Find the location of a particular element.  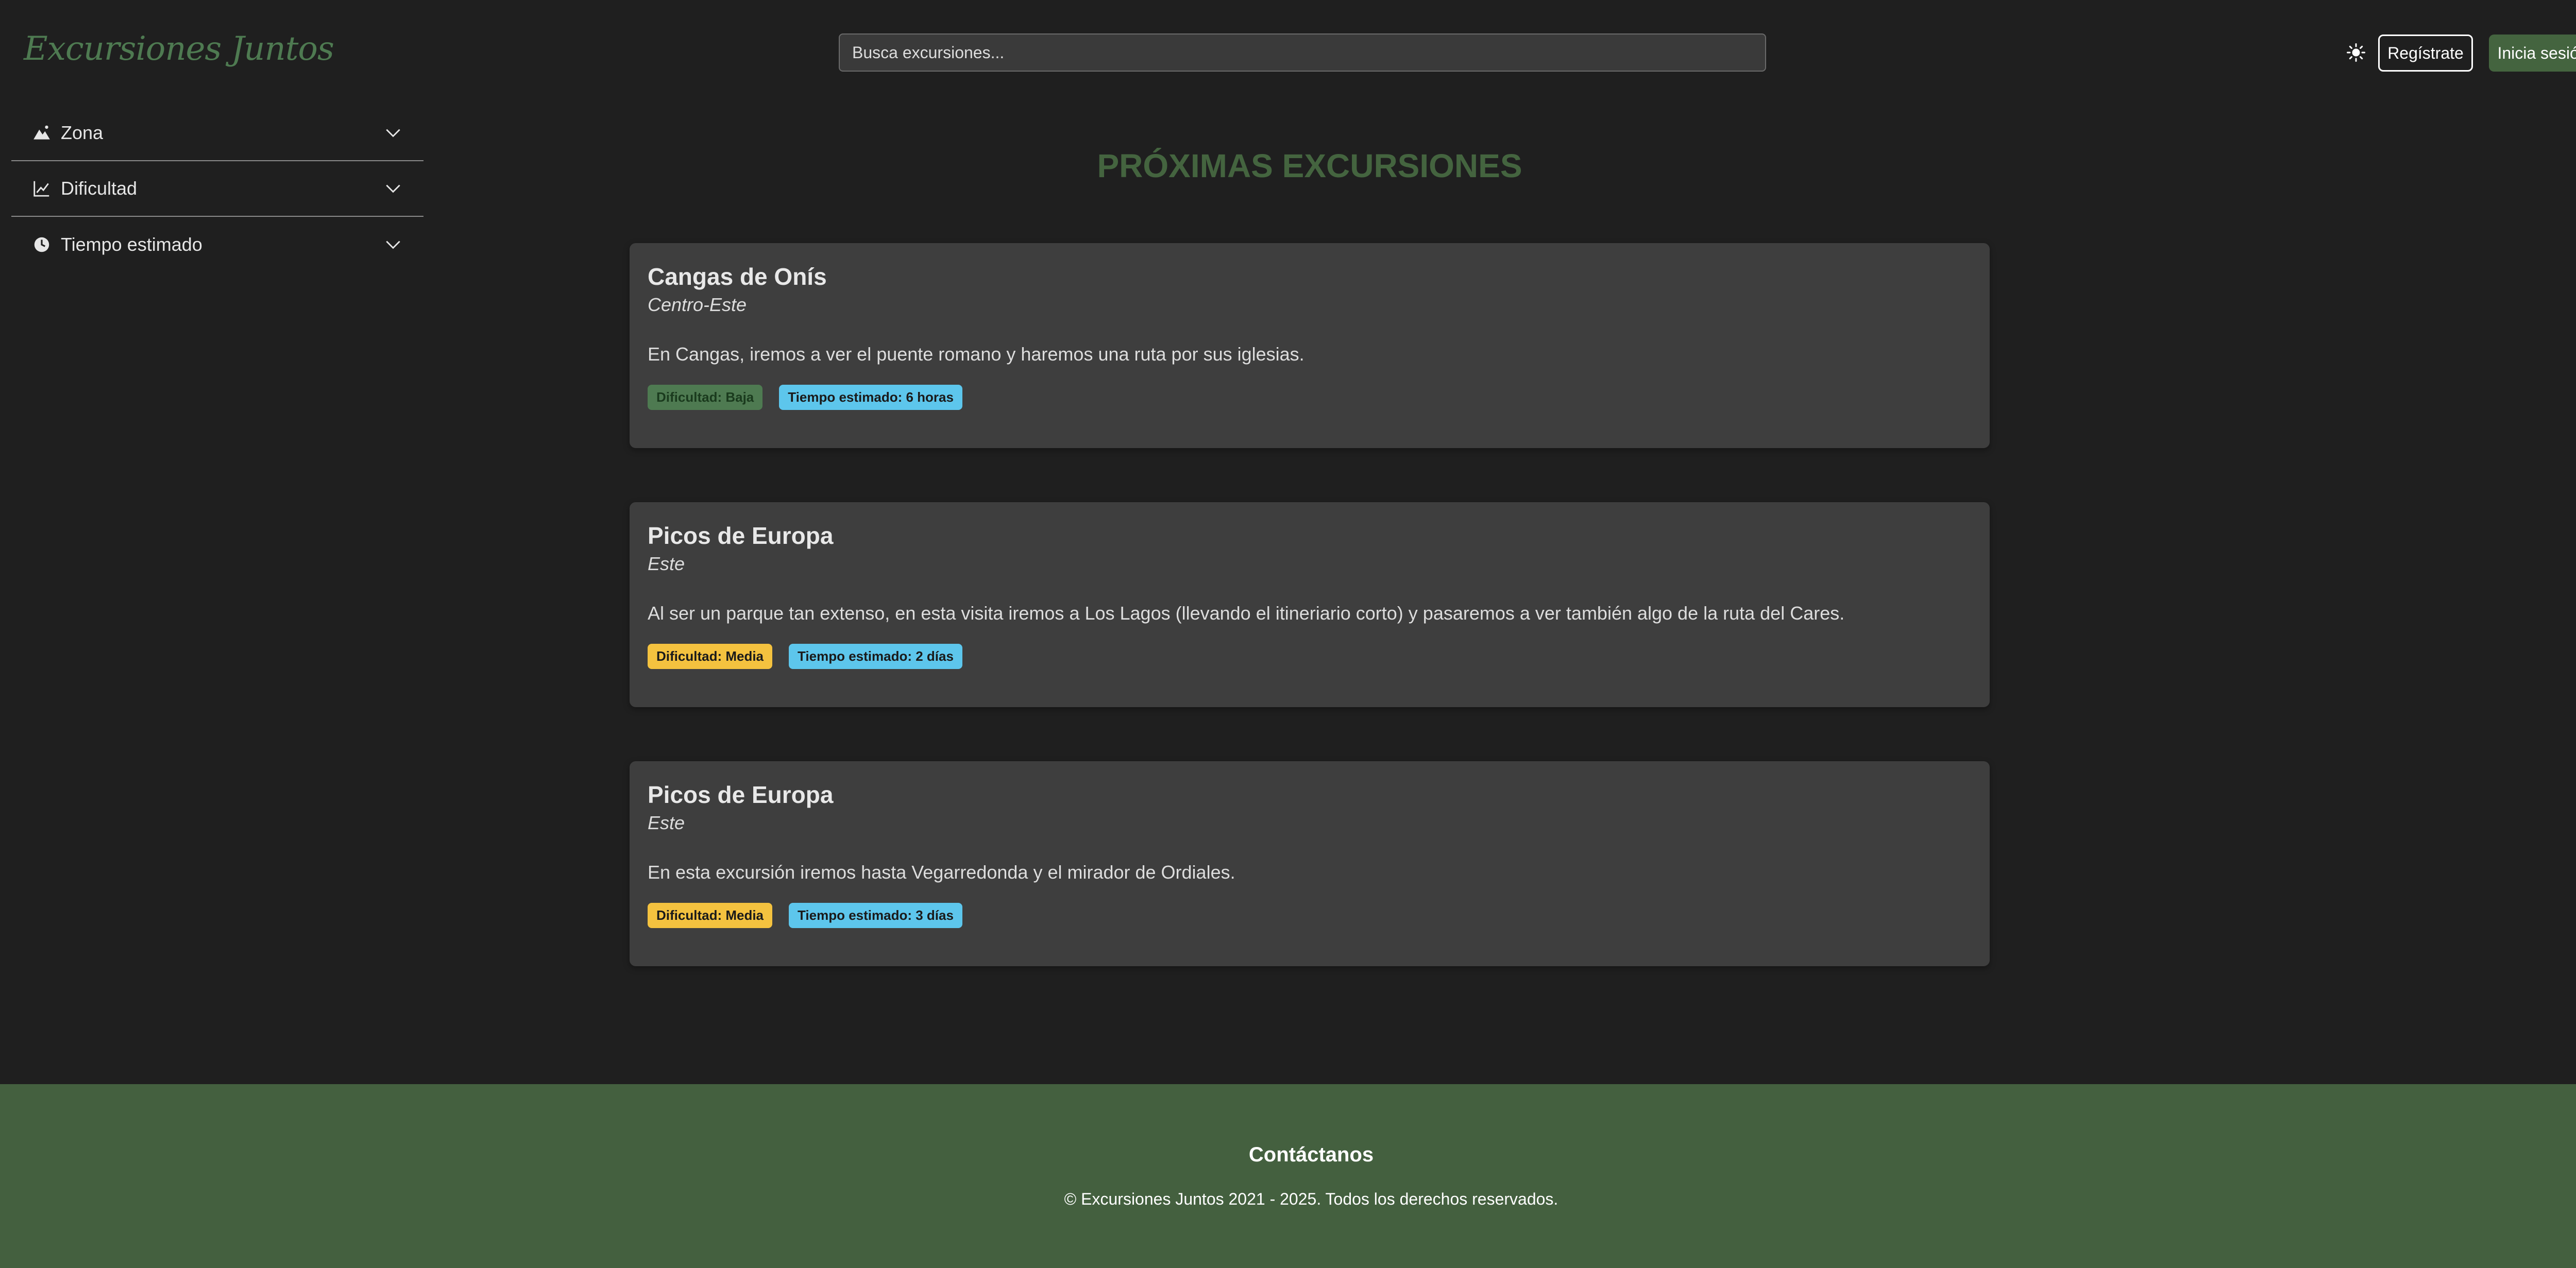

time-badge: Tiempo estimado: 3 días is located at coordinates (875, 916).